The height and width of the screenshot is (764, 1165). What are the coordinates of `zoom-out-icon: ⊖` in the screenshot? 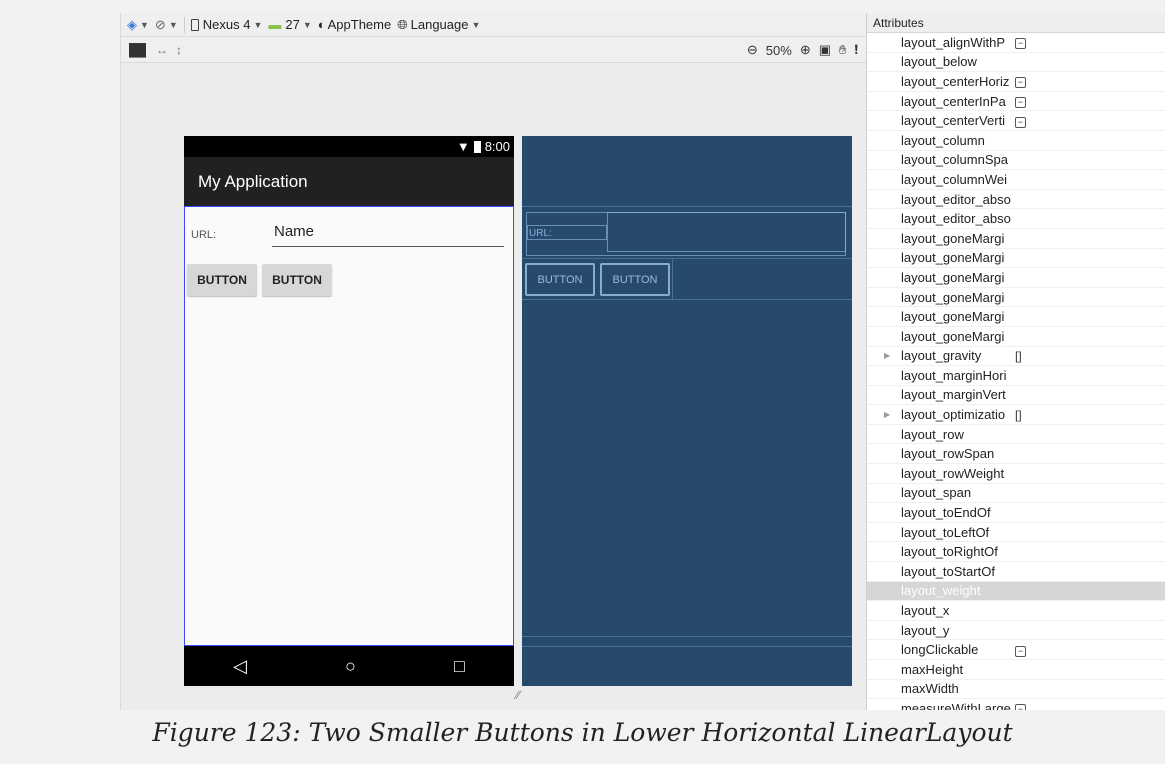 It's located at (752, 50).